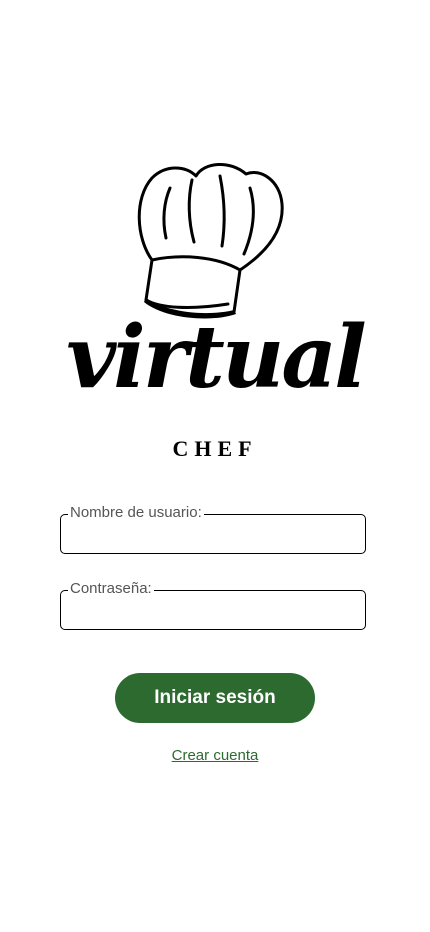  Describe the element at coordinates (215, 698) in the screenshot. I see `login-button: Iniciar sesión` at that location.